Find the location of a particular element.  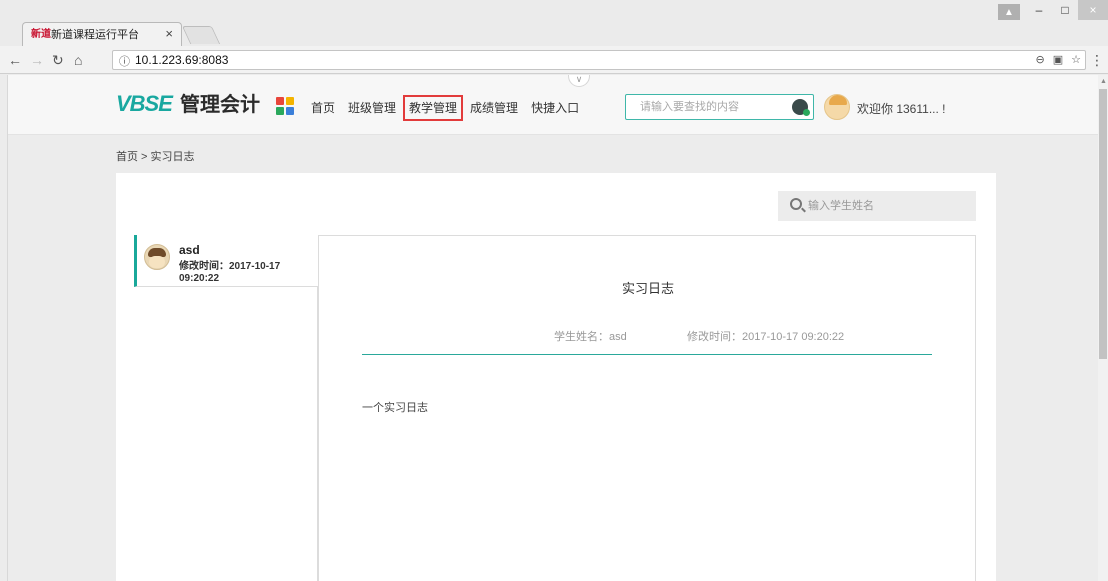

list-item: asd 修改时间：2017-10-17 09:20:22 is located at coordinates (226, 261).